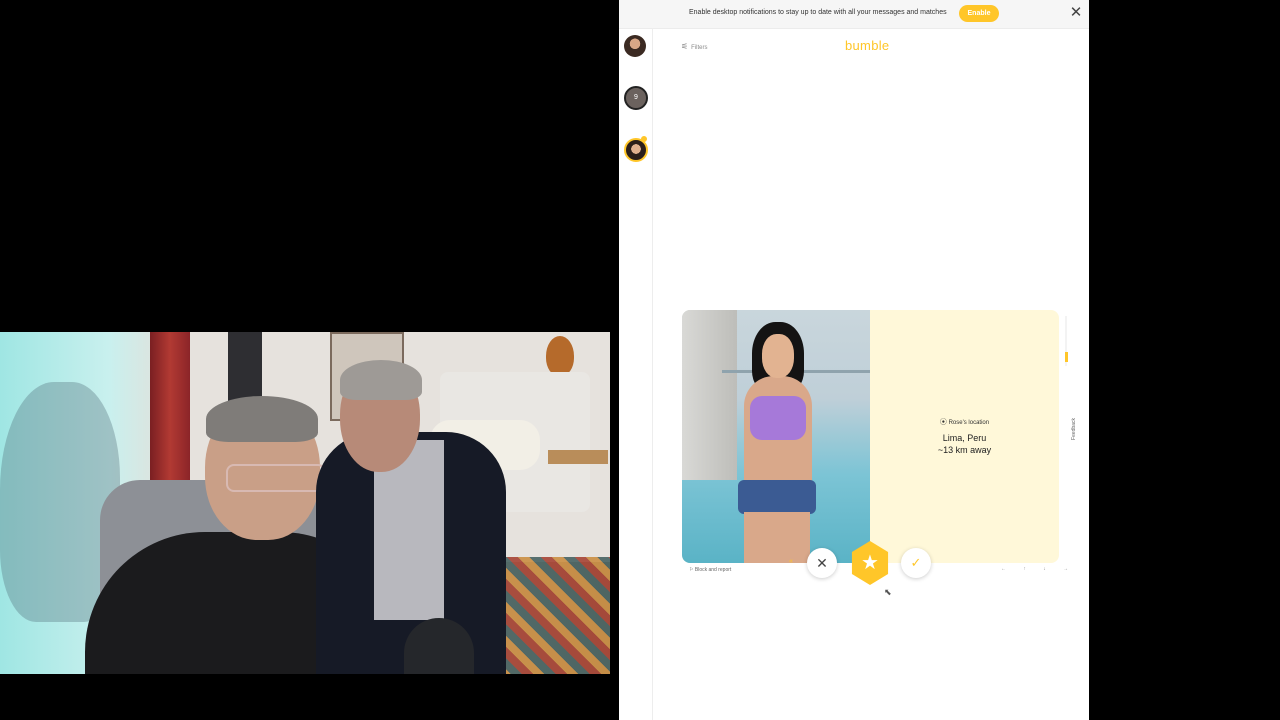 This screenshot has width=1280, height=720. I want to click on location-label-text: Rose's location, so click(969, 423).